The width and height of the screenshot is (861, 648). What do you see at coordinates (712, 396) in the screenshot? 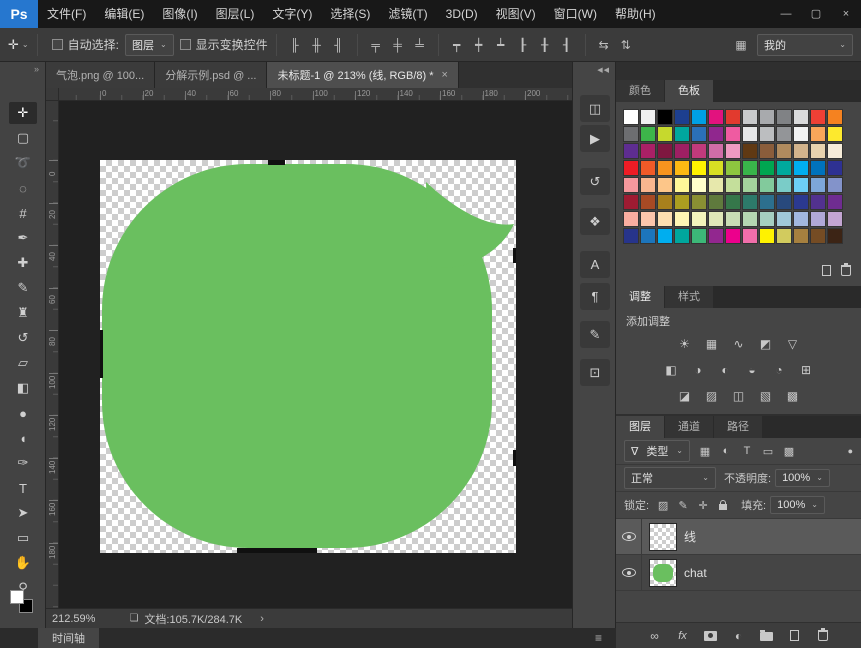
I see `posterize-icon: ▨` at bounding box center [712, 396].